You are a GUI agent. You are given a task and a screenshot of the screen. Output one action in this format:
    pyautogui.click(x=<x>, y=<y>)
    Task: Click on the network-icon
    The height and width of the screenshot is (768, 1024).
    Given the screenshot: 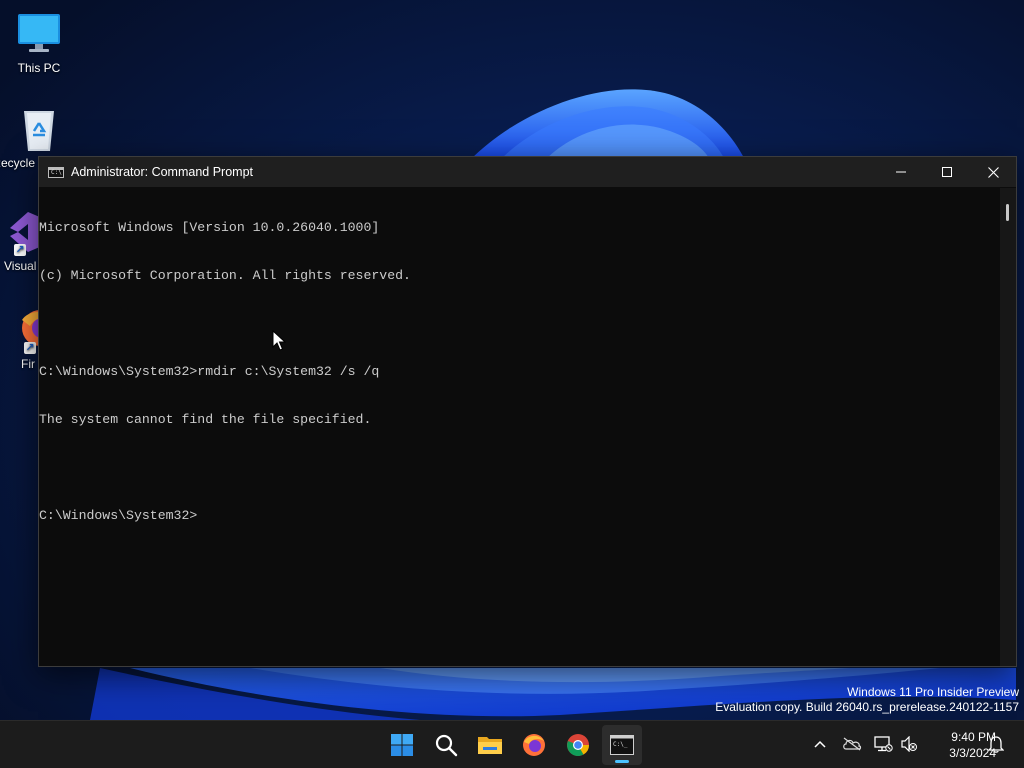 What is the action you would take?
    pyautogui.click(x=883, y=744)
    